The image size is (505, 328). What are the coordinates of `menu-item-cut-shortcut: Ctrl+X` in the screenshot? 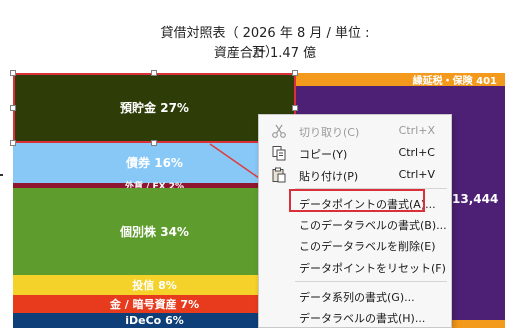 It's located at (416, 130).